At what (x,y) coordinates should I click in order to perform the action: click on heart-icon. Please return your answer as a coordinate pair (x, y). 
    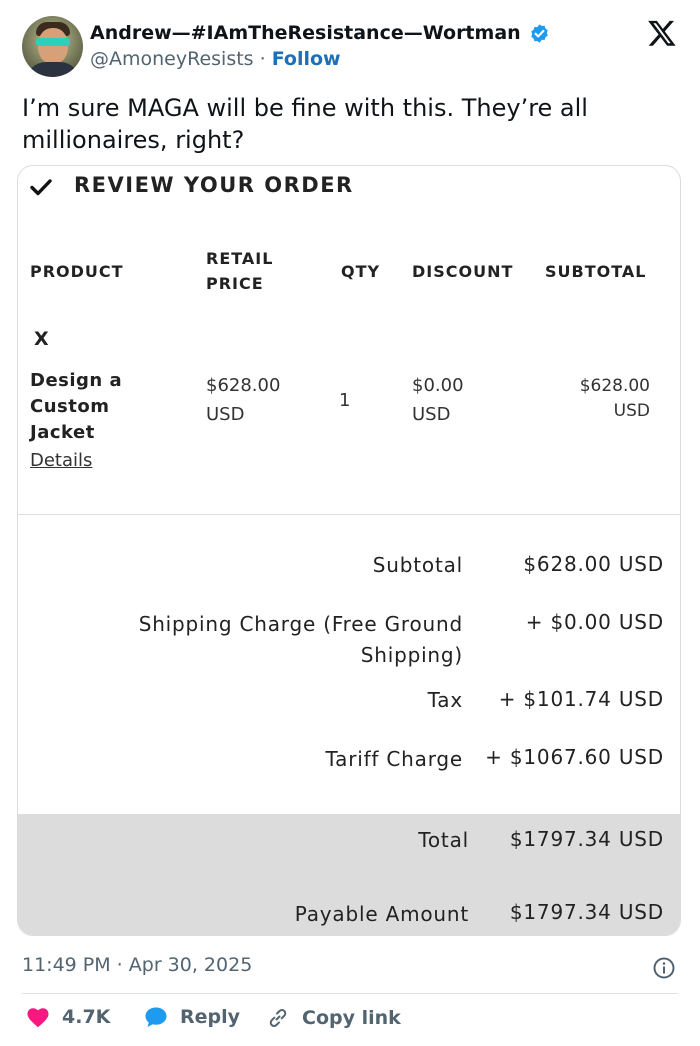
    Looking at the image, I should click on (38, 1018).